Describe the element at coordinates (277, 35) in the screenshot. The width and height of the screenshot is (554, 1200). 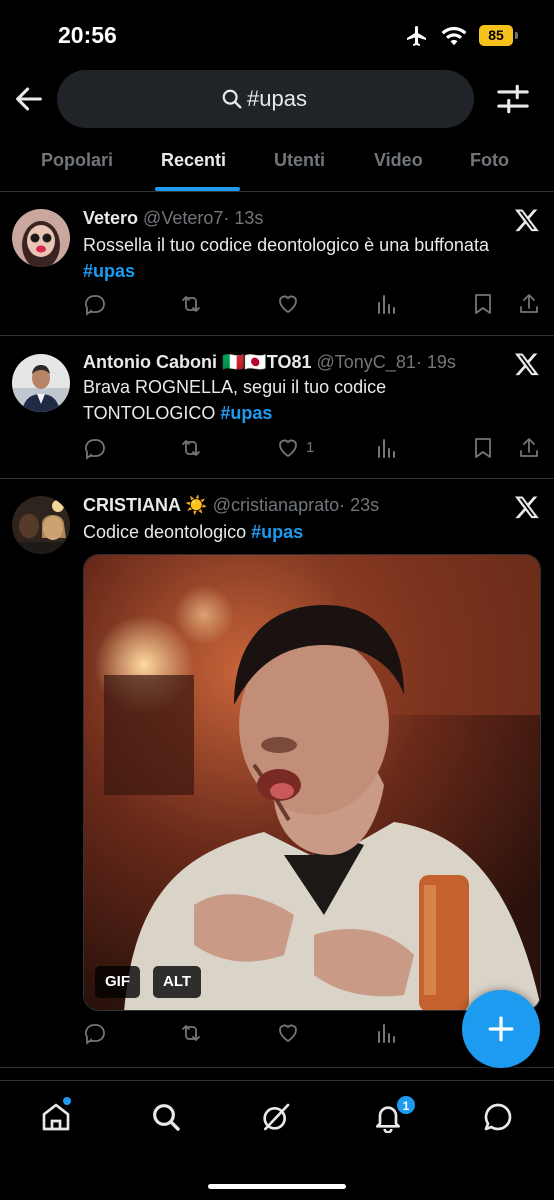
I see `status-bar: 20:56 85` at that location.